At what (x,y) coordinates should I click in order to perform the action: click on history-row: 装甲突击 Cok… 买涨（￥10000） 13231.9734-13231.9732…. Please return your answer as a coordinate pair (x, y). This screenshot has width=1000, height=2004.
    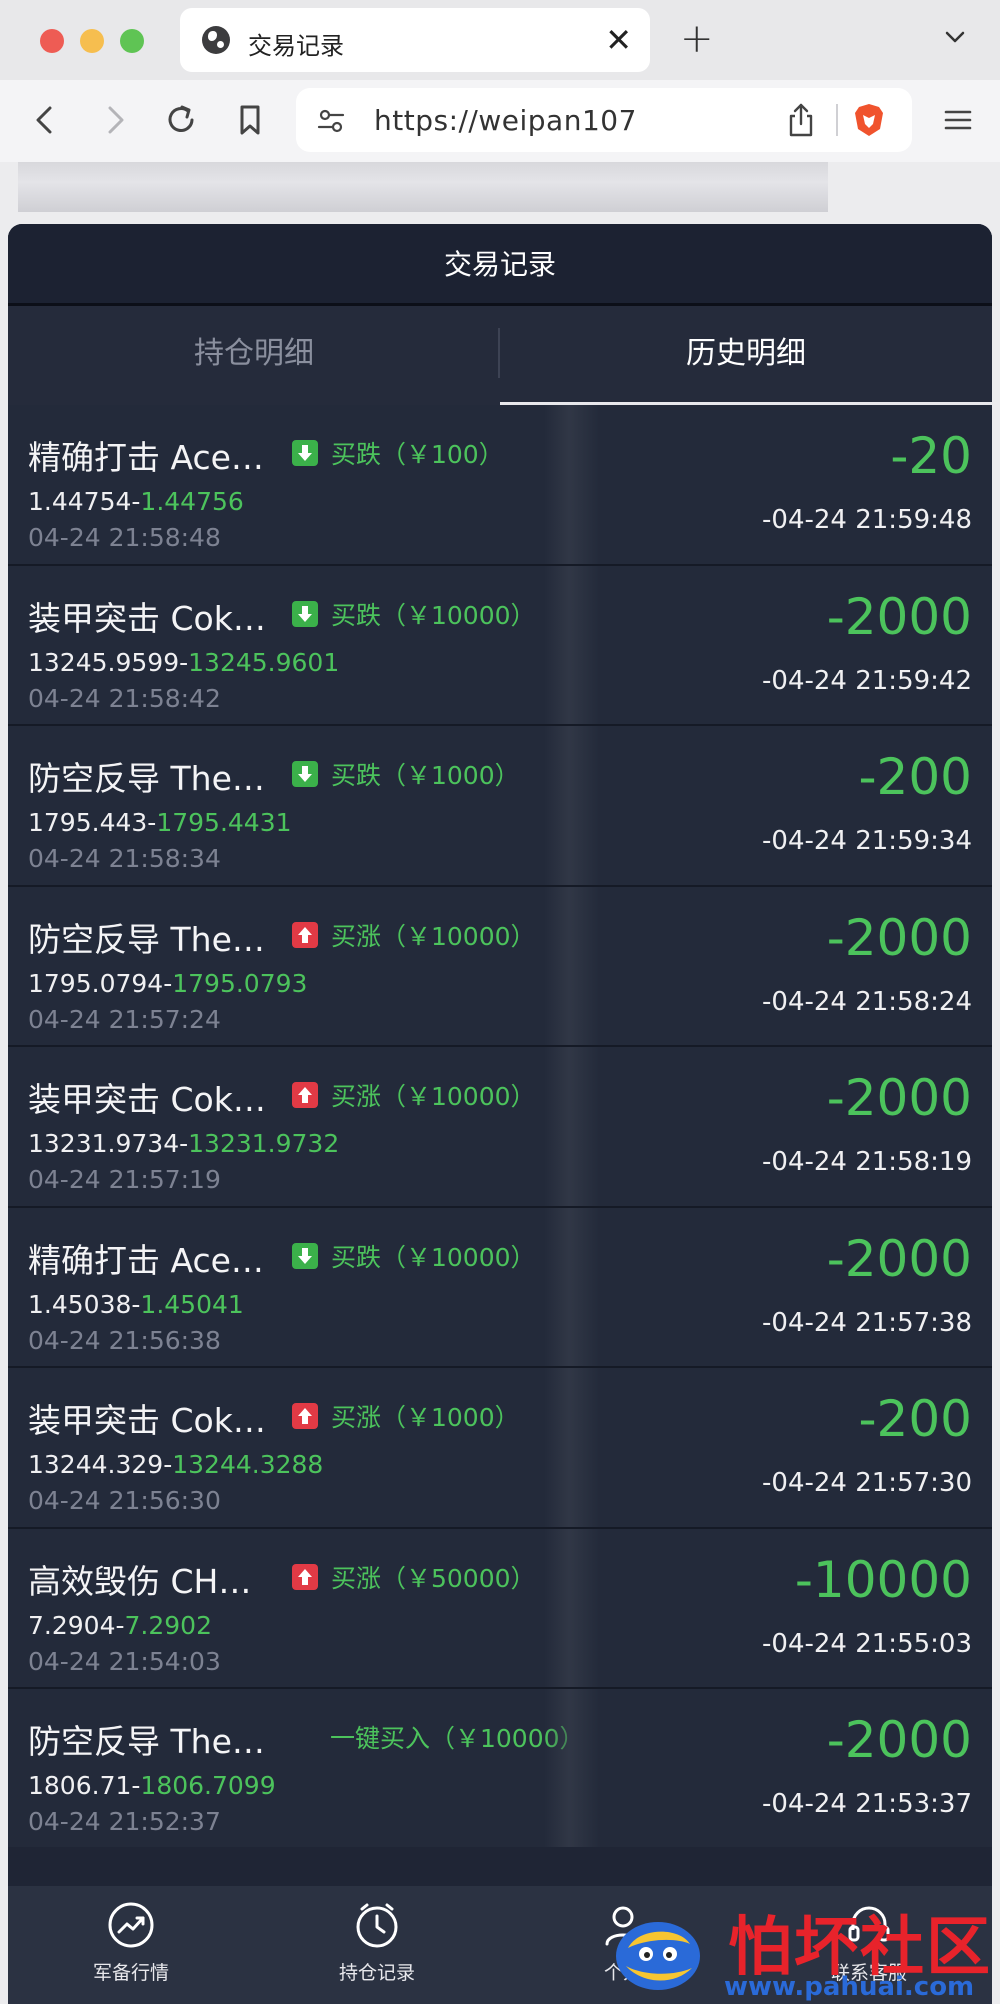
    Looking at the image, I should click on (500, 1127).